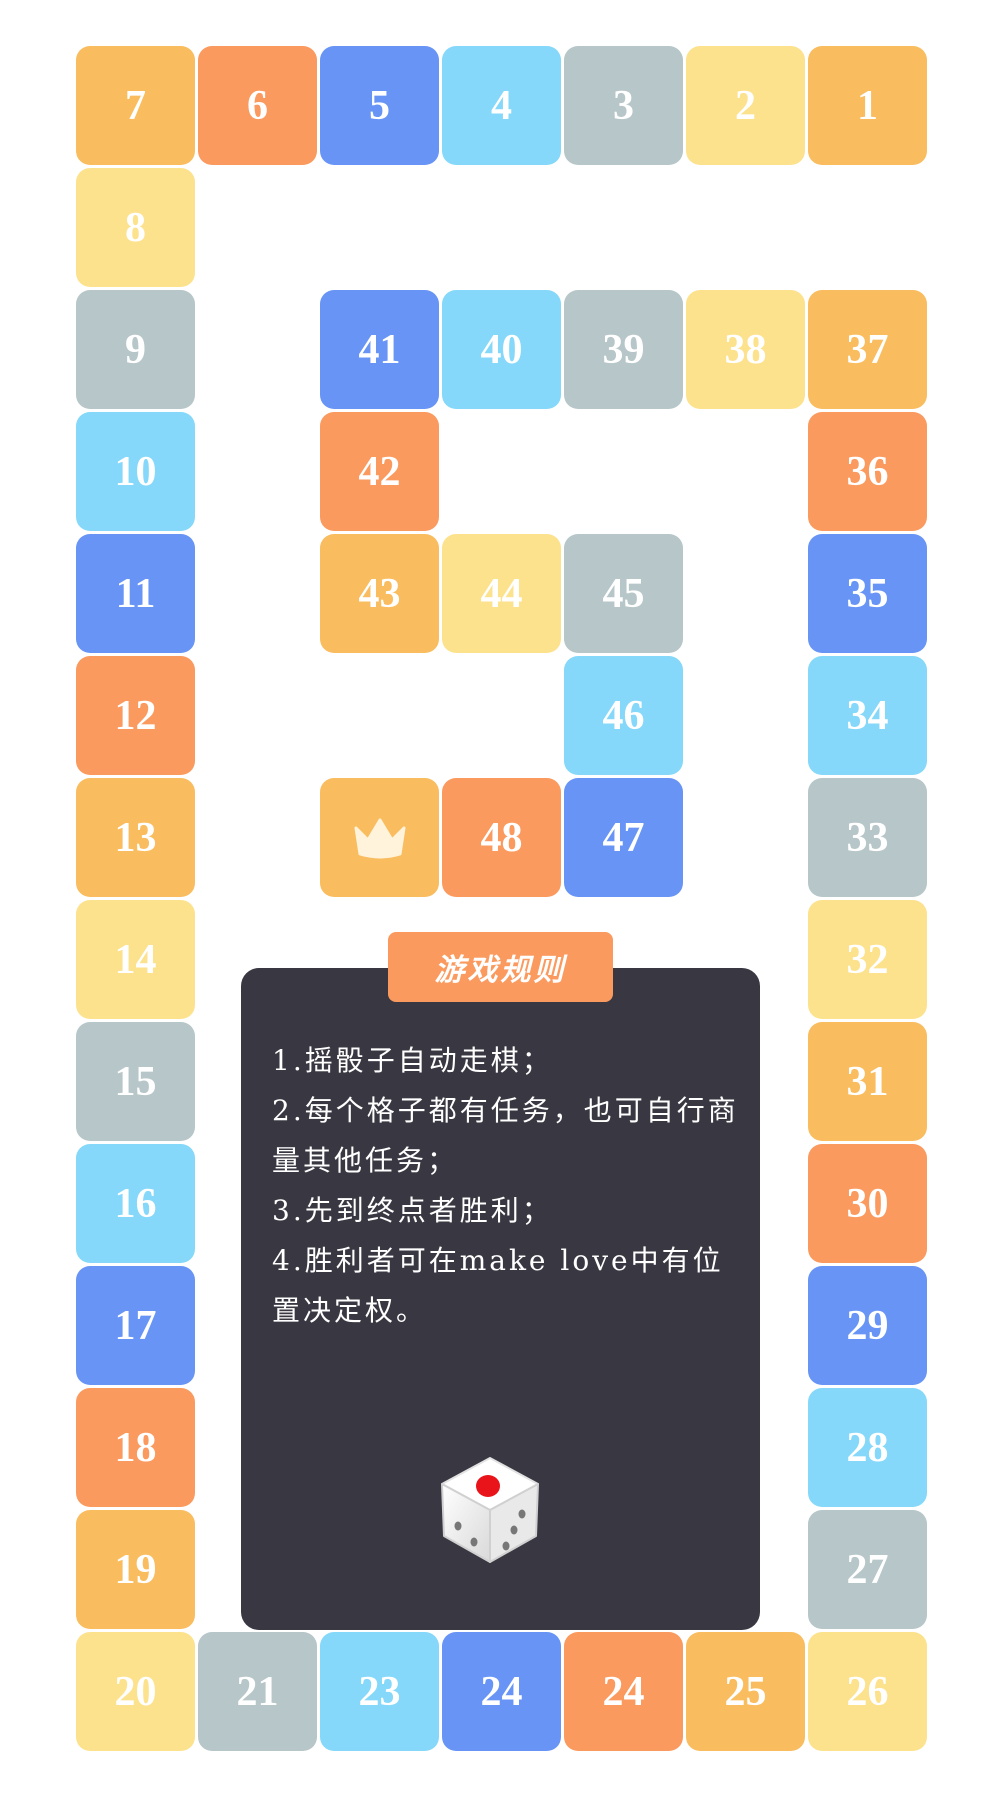  I want to click on cell-number: 20, so click(135, 1691).